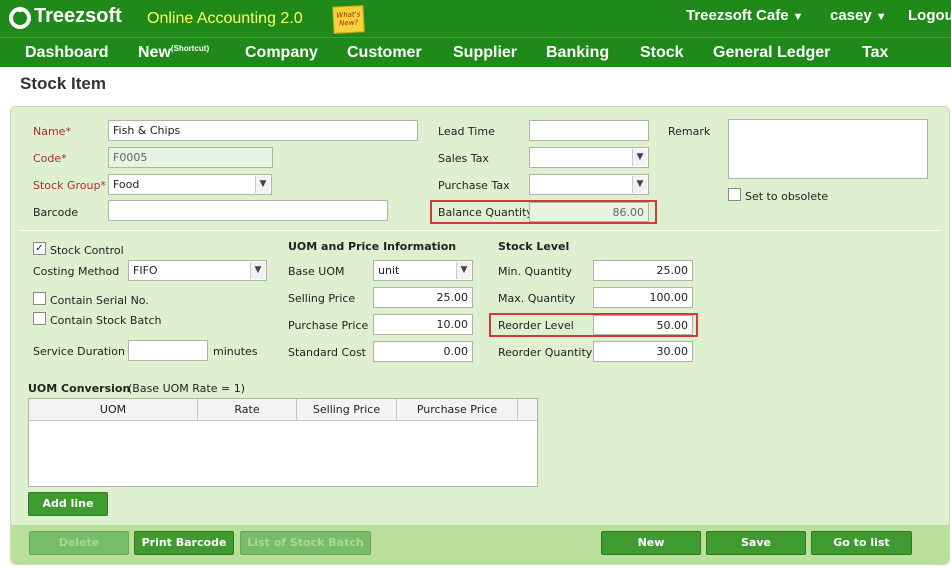  I want to click on user-name: casey, so click(851, 15).